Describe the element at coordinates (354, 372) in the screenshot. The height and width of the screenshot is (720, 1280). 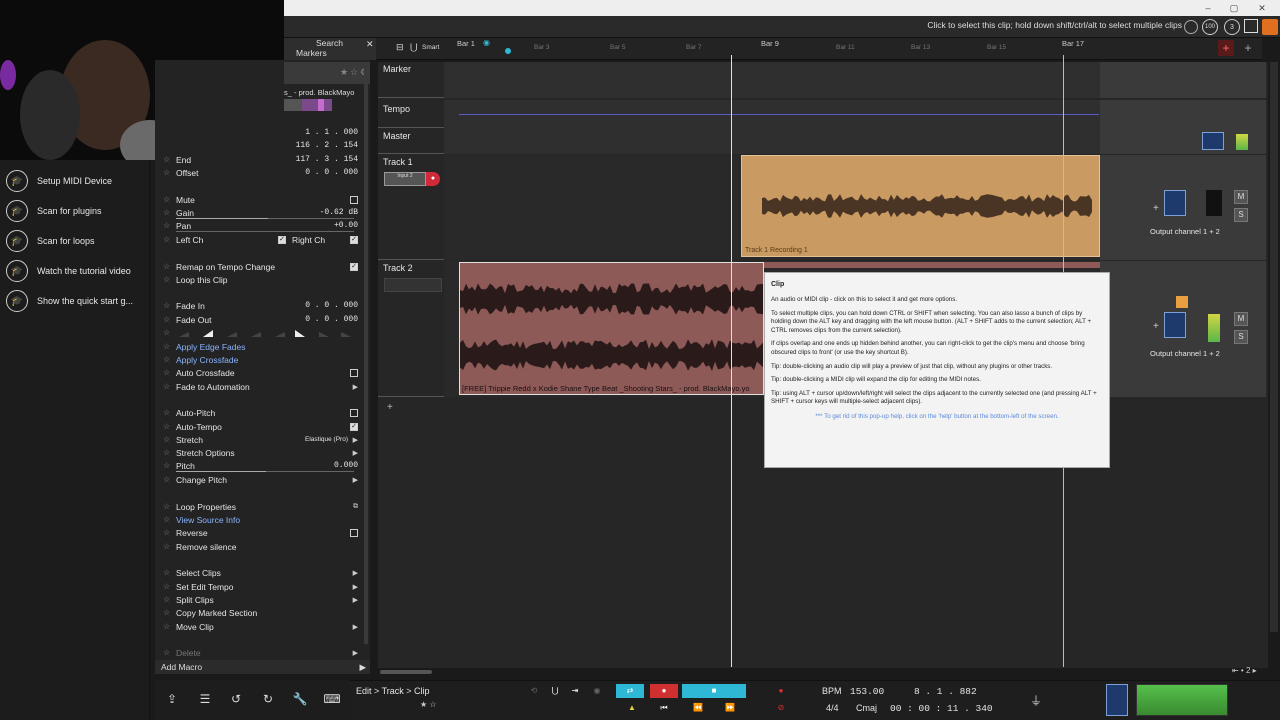
I see `auto-crossfade-checkbox` at that location.